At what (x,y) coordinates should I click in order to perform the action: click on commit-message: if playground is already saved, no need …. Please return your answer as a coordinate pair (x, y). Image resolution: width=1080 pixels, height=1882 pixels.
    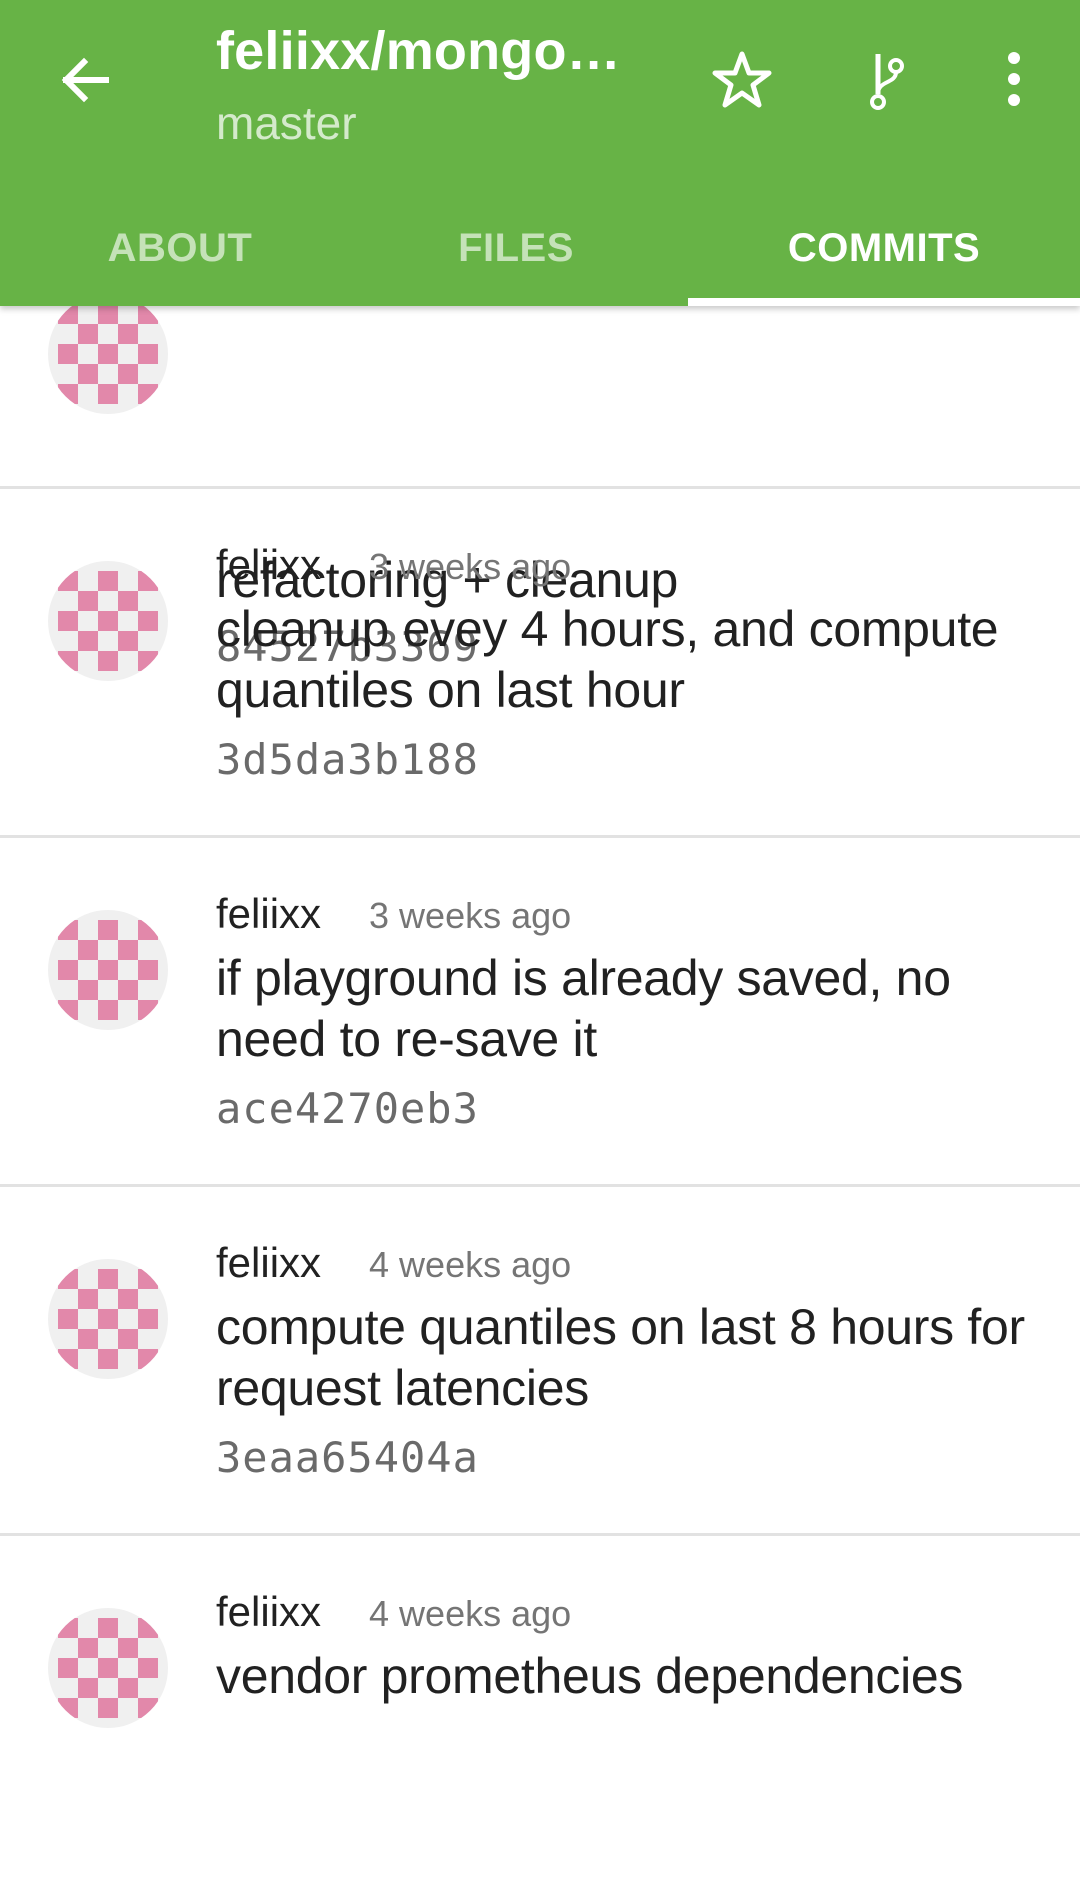
    Looking at the image, I should click on (583, 1008).